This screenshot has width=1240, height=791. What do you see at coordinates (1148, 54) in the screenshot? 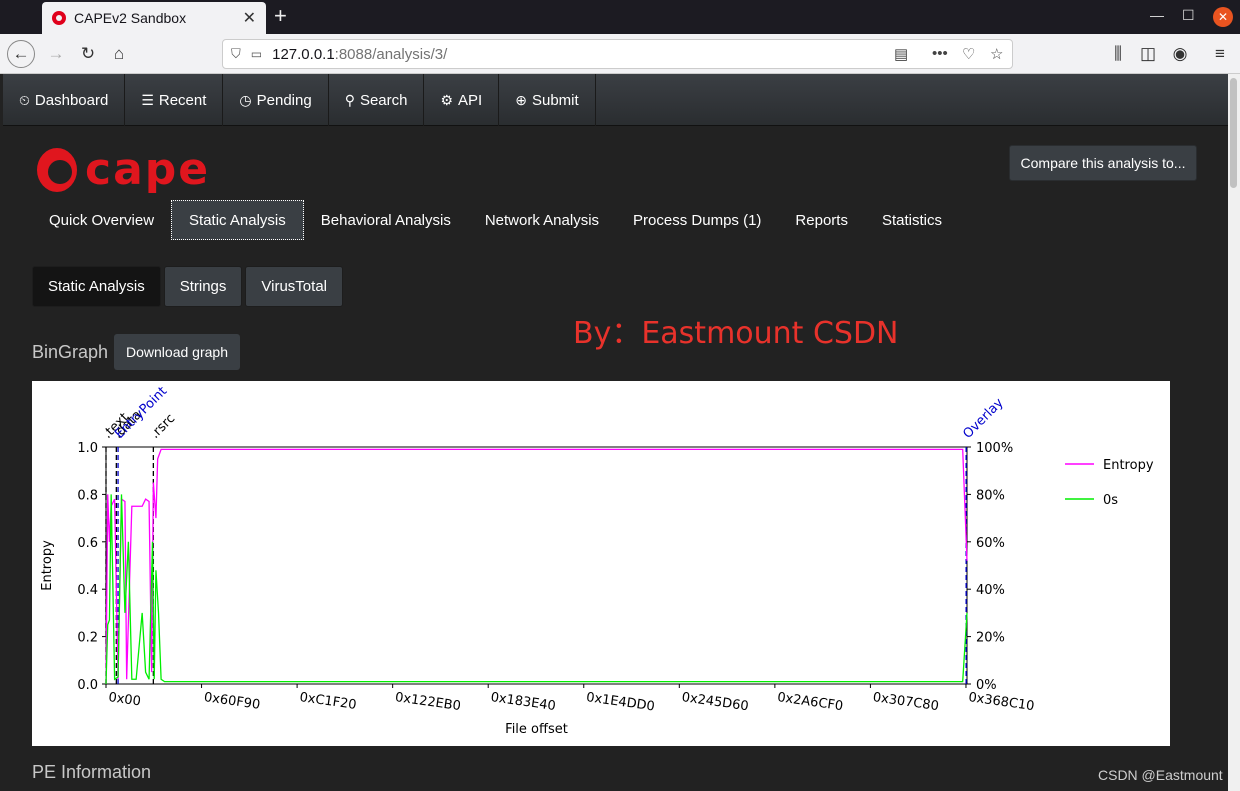
I see `sidebar-icon: ◫` at bounding box center [1148, 54].